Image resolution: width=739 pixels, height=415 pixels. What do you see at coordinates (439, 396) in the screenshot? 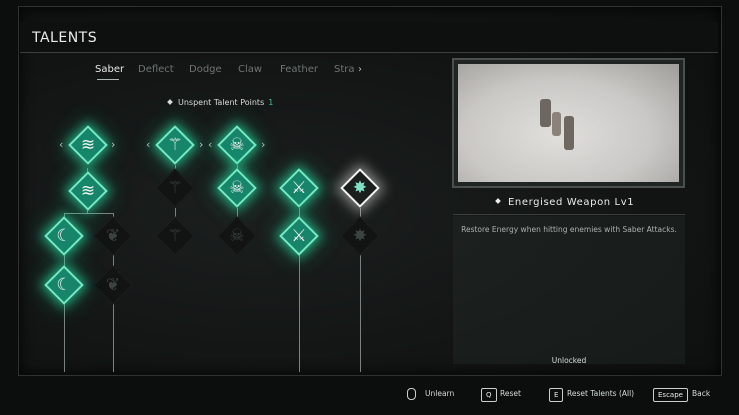
I see `unlearn-label: Unlearn` at bounding box center [439, 396].